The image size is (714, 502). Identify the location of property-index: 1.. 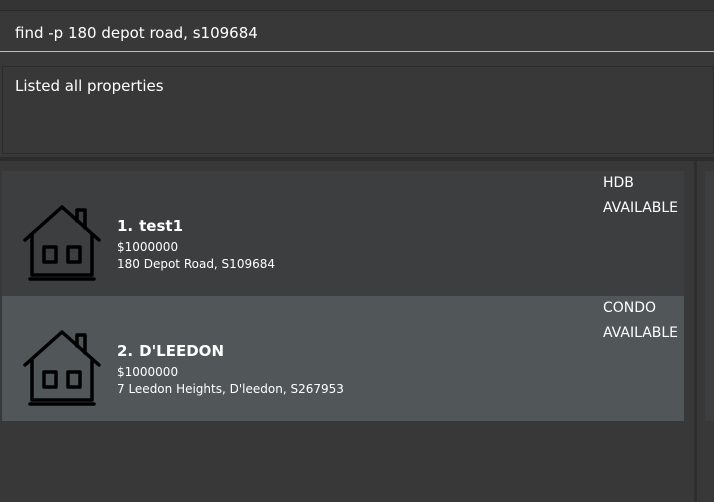
(125, 226).